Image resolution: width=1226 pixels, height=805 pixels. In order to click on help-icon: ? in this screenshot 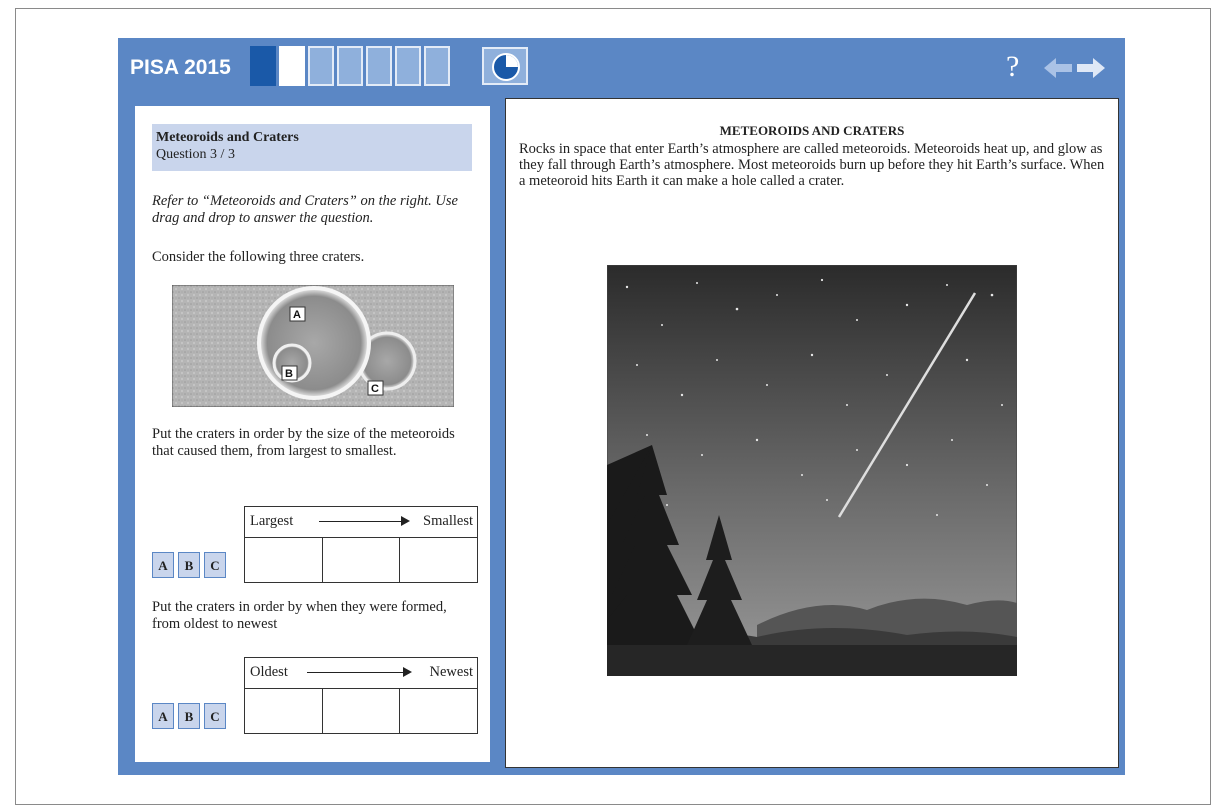, I will do `click(1012, 67)`.